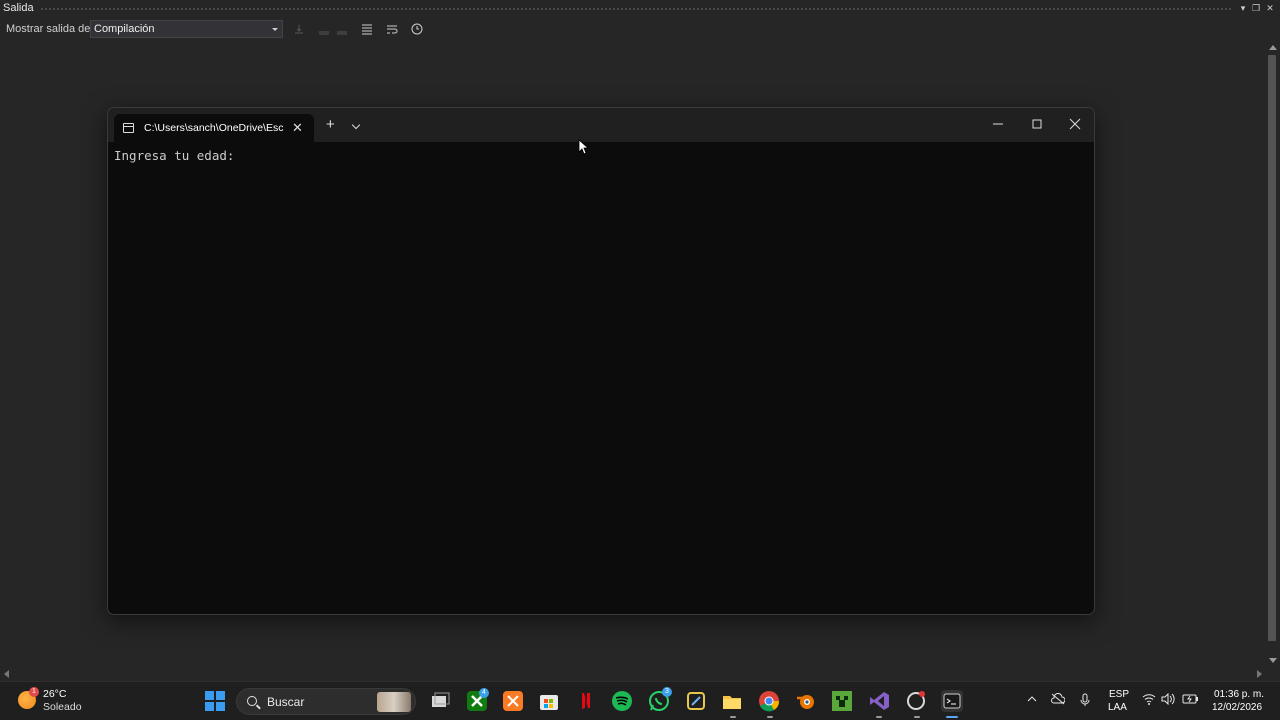 The image size is (1280, 720). What do you see at coordinates (50, 29) in the screenshot?
I see `show-output-label: Mostrar salida de:` at bounding box center [50, 29].